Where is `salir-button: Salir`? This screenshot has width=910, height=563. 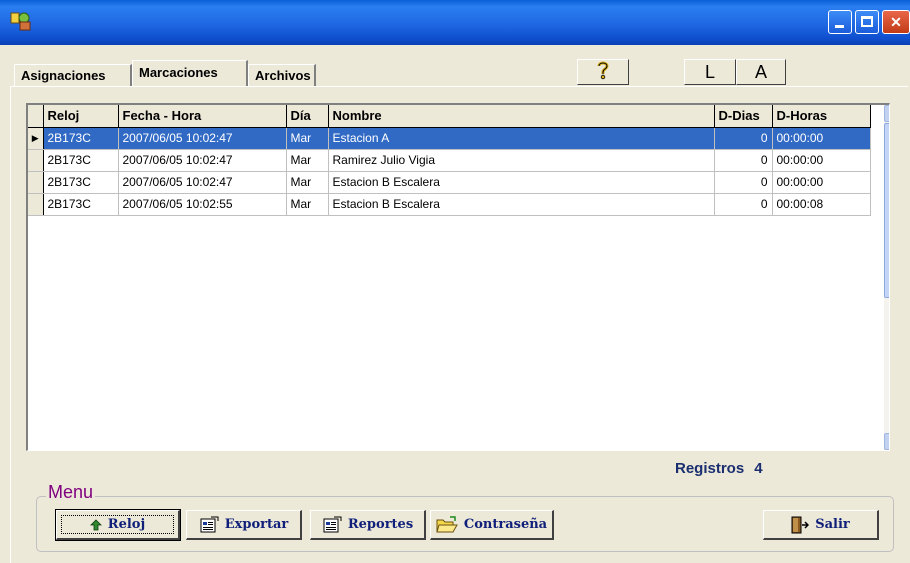
salir-button: Salir is located at coordinates (821, 525).